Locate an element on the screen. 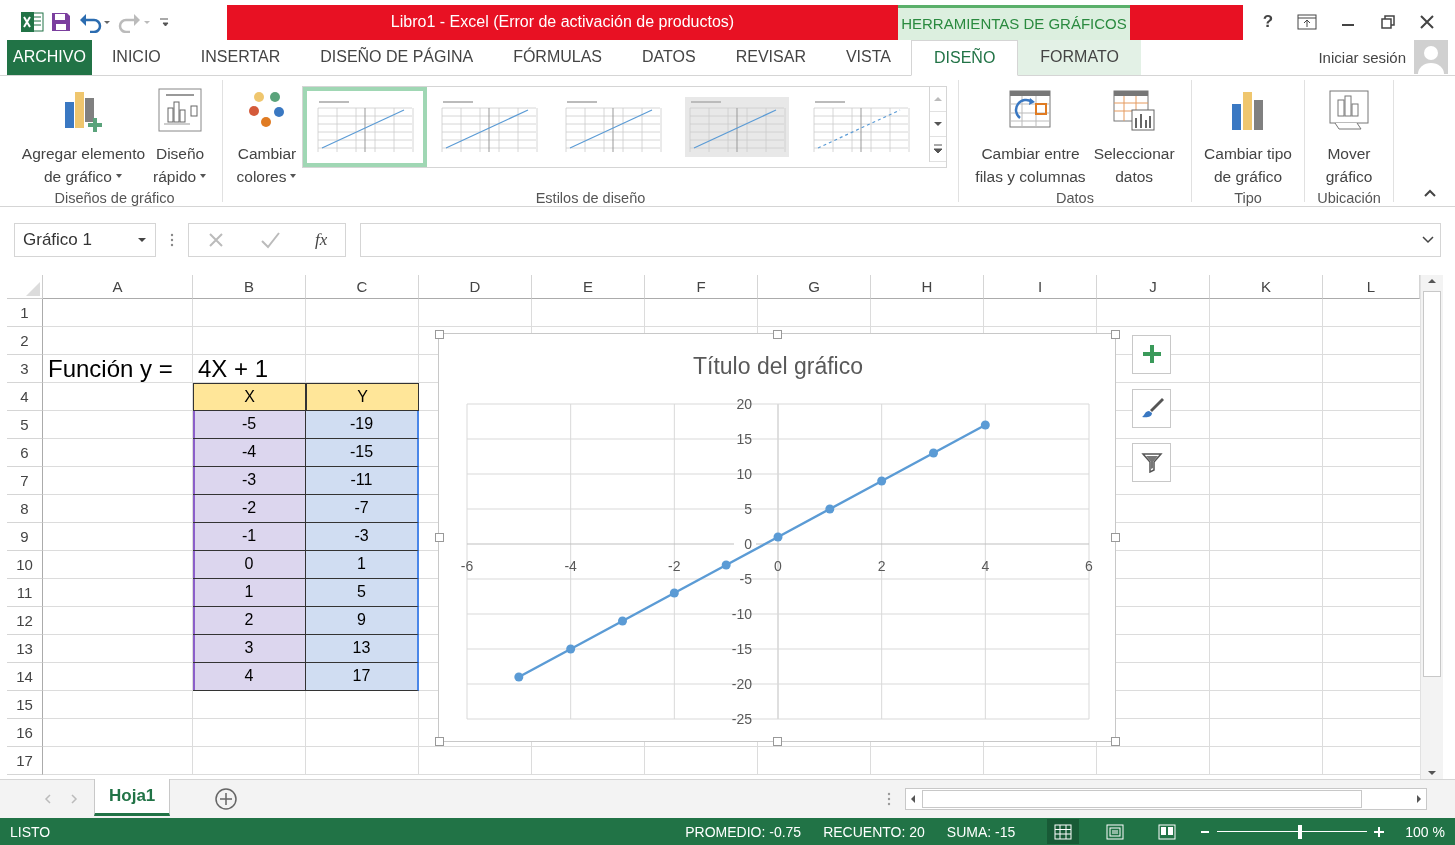  ribbon-display-icon is located at coordinates (1306, 22).